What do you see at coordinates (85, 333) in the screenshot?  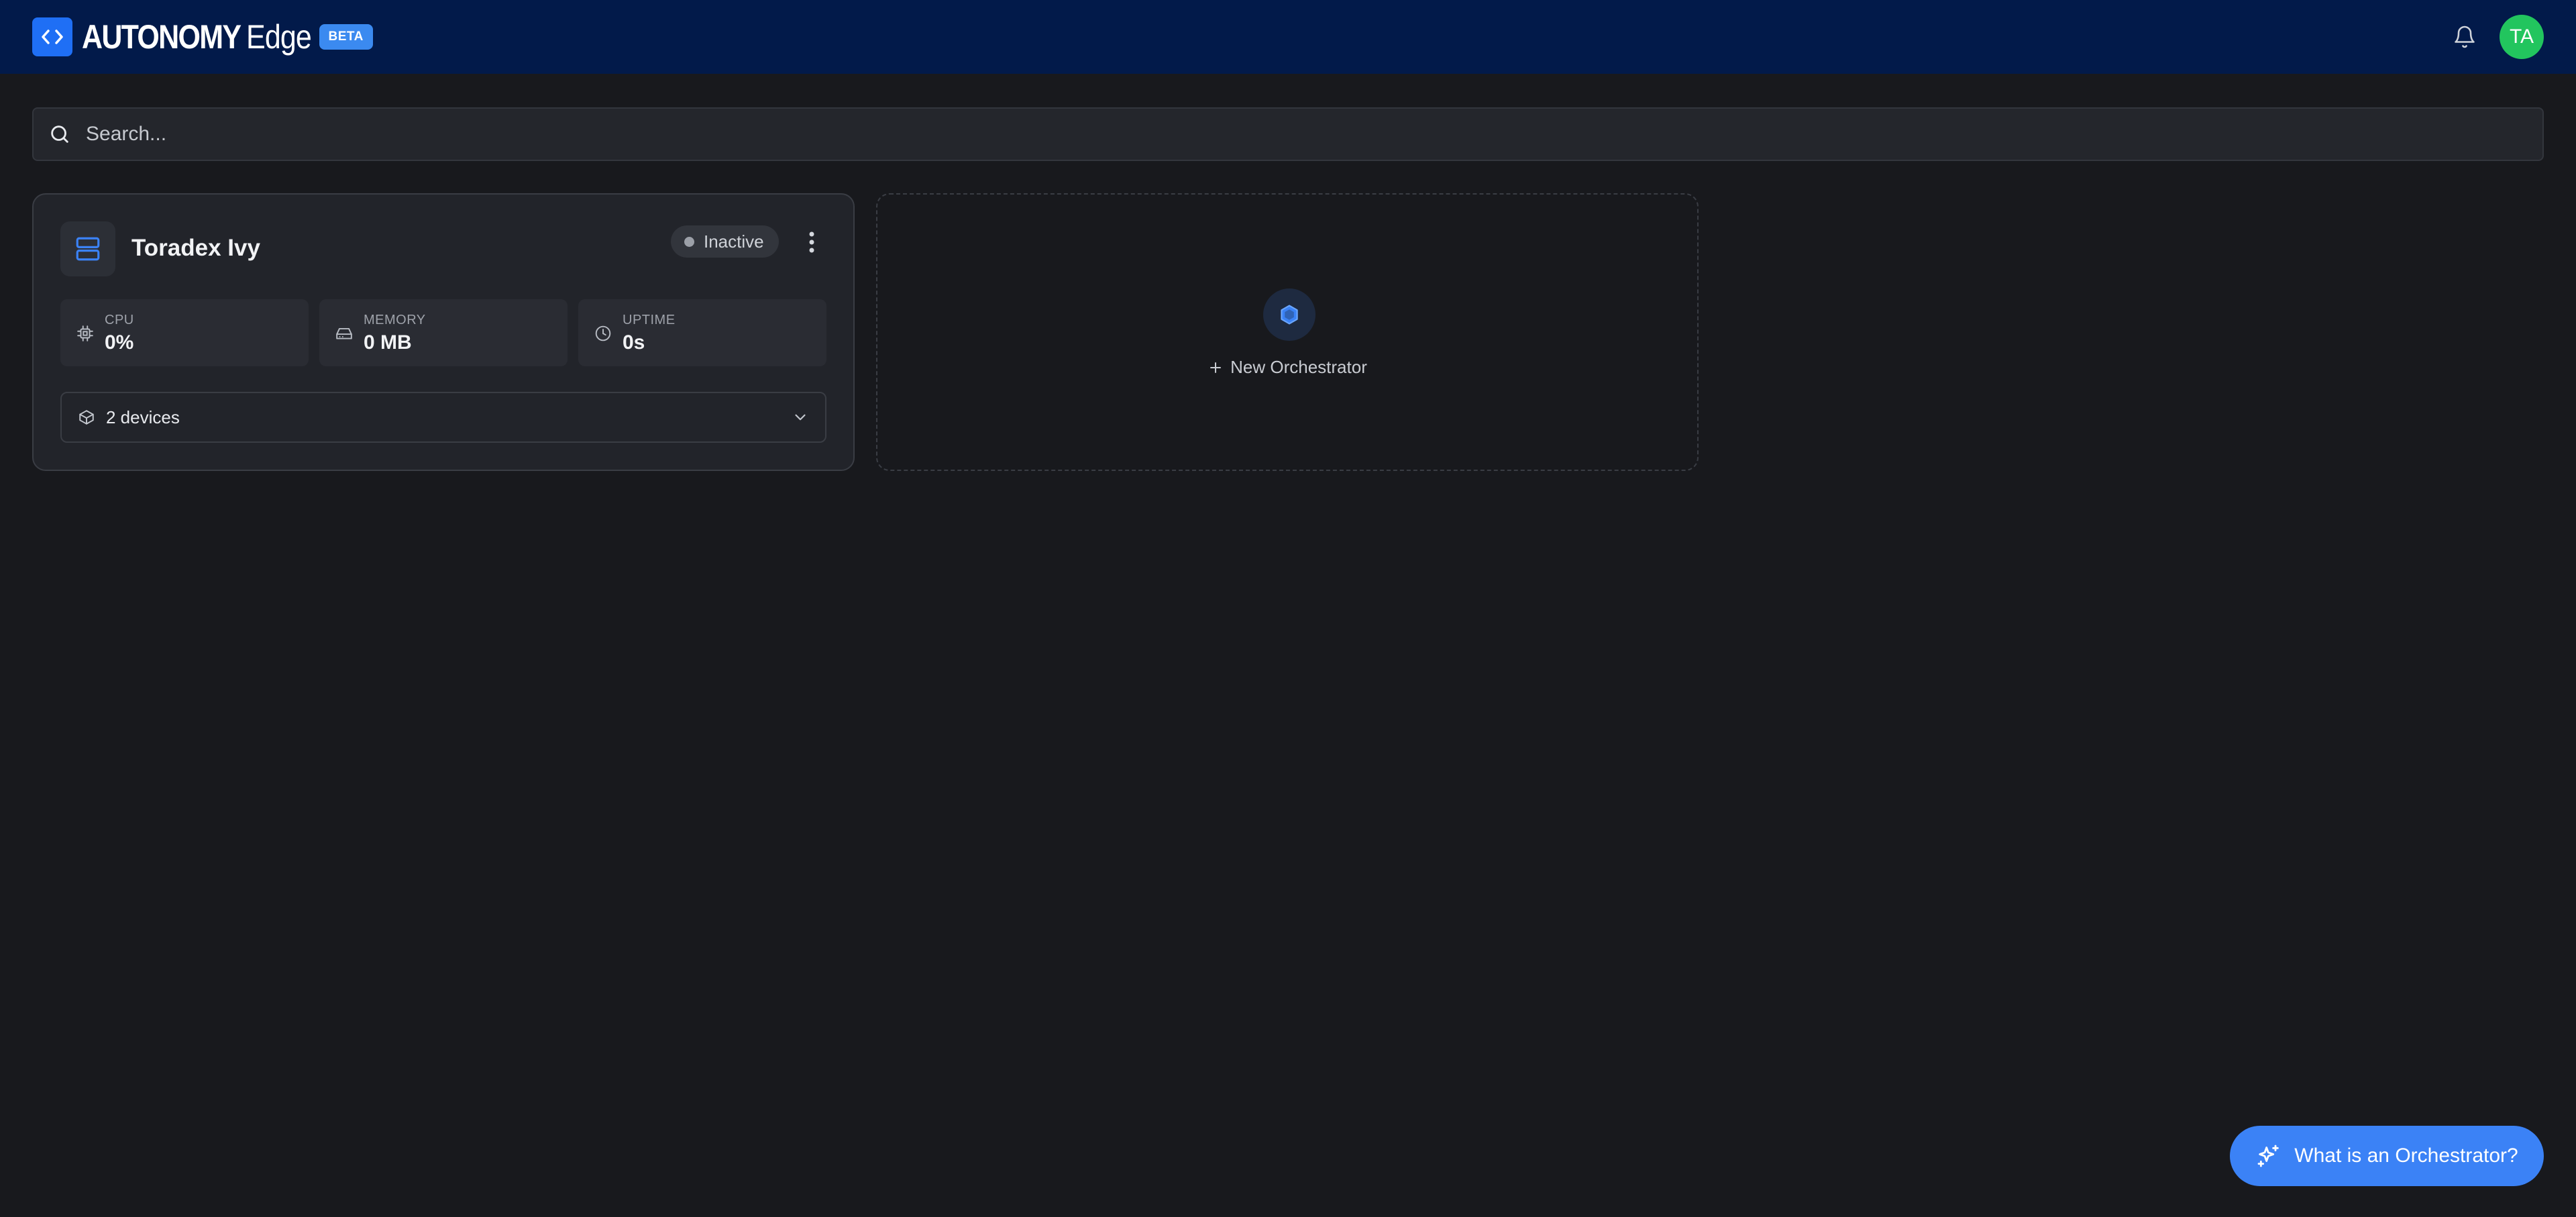 I see `cpu-icon` at bounding box center [85, 333].